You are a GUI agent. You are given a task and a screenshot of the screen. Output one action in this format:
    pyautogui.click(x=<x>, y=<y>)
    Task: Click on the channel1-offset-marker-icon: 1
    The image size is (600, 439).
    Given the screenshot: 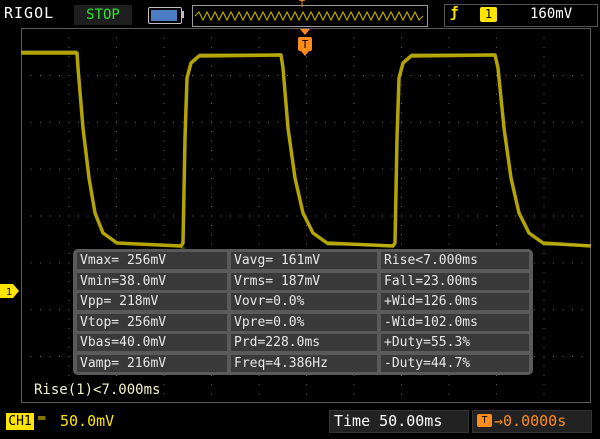 What is the action you would take?
    pyautogui.click(x=10, y=291)
    